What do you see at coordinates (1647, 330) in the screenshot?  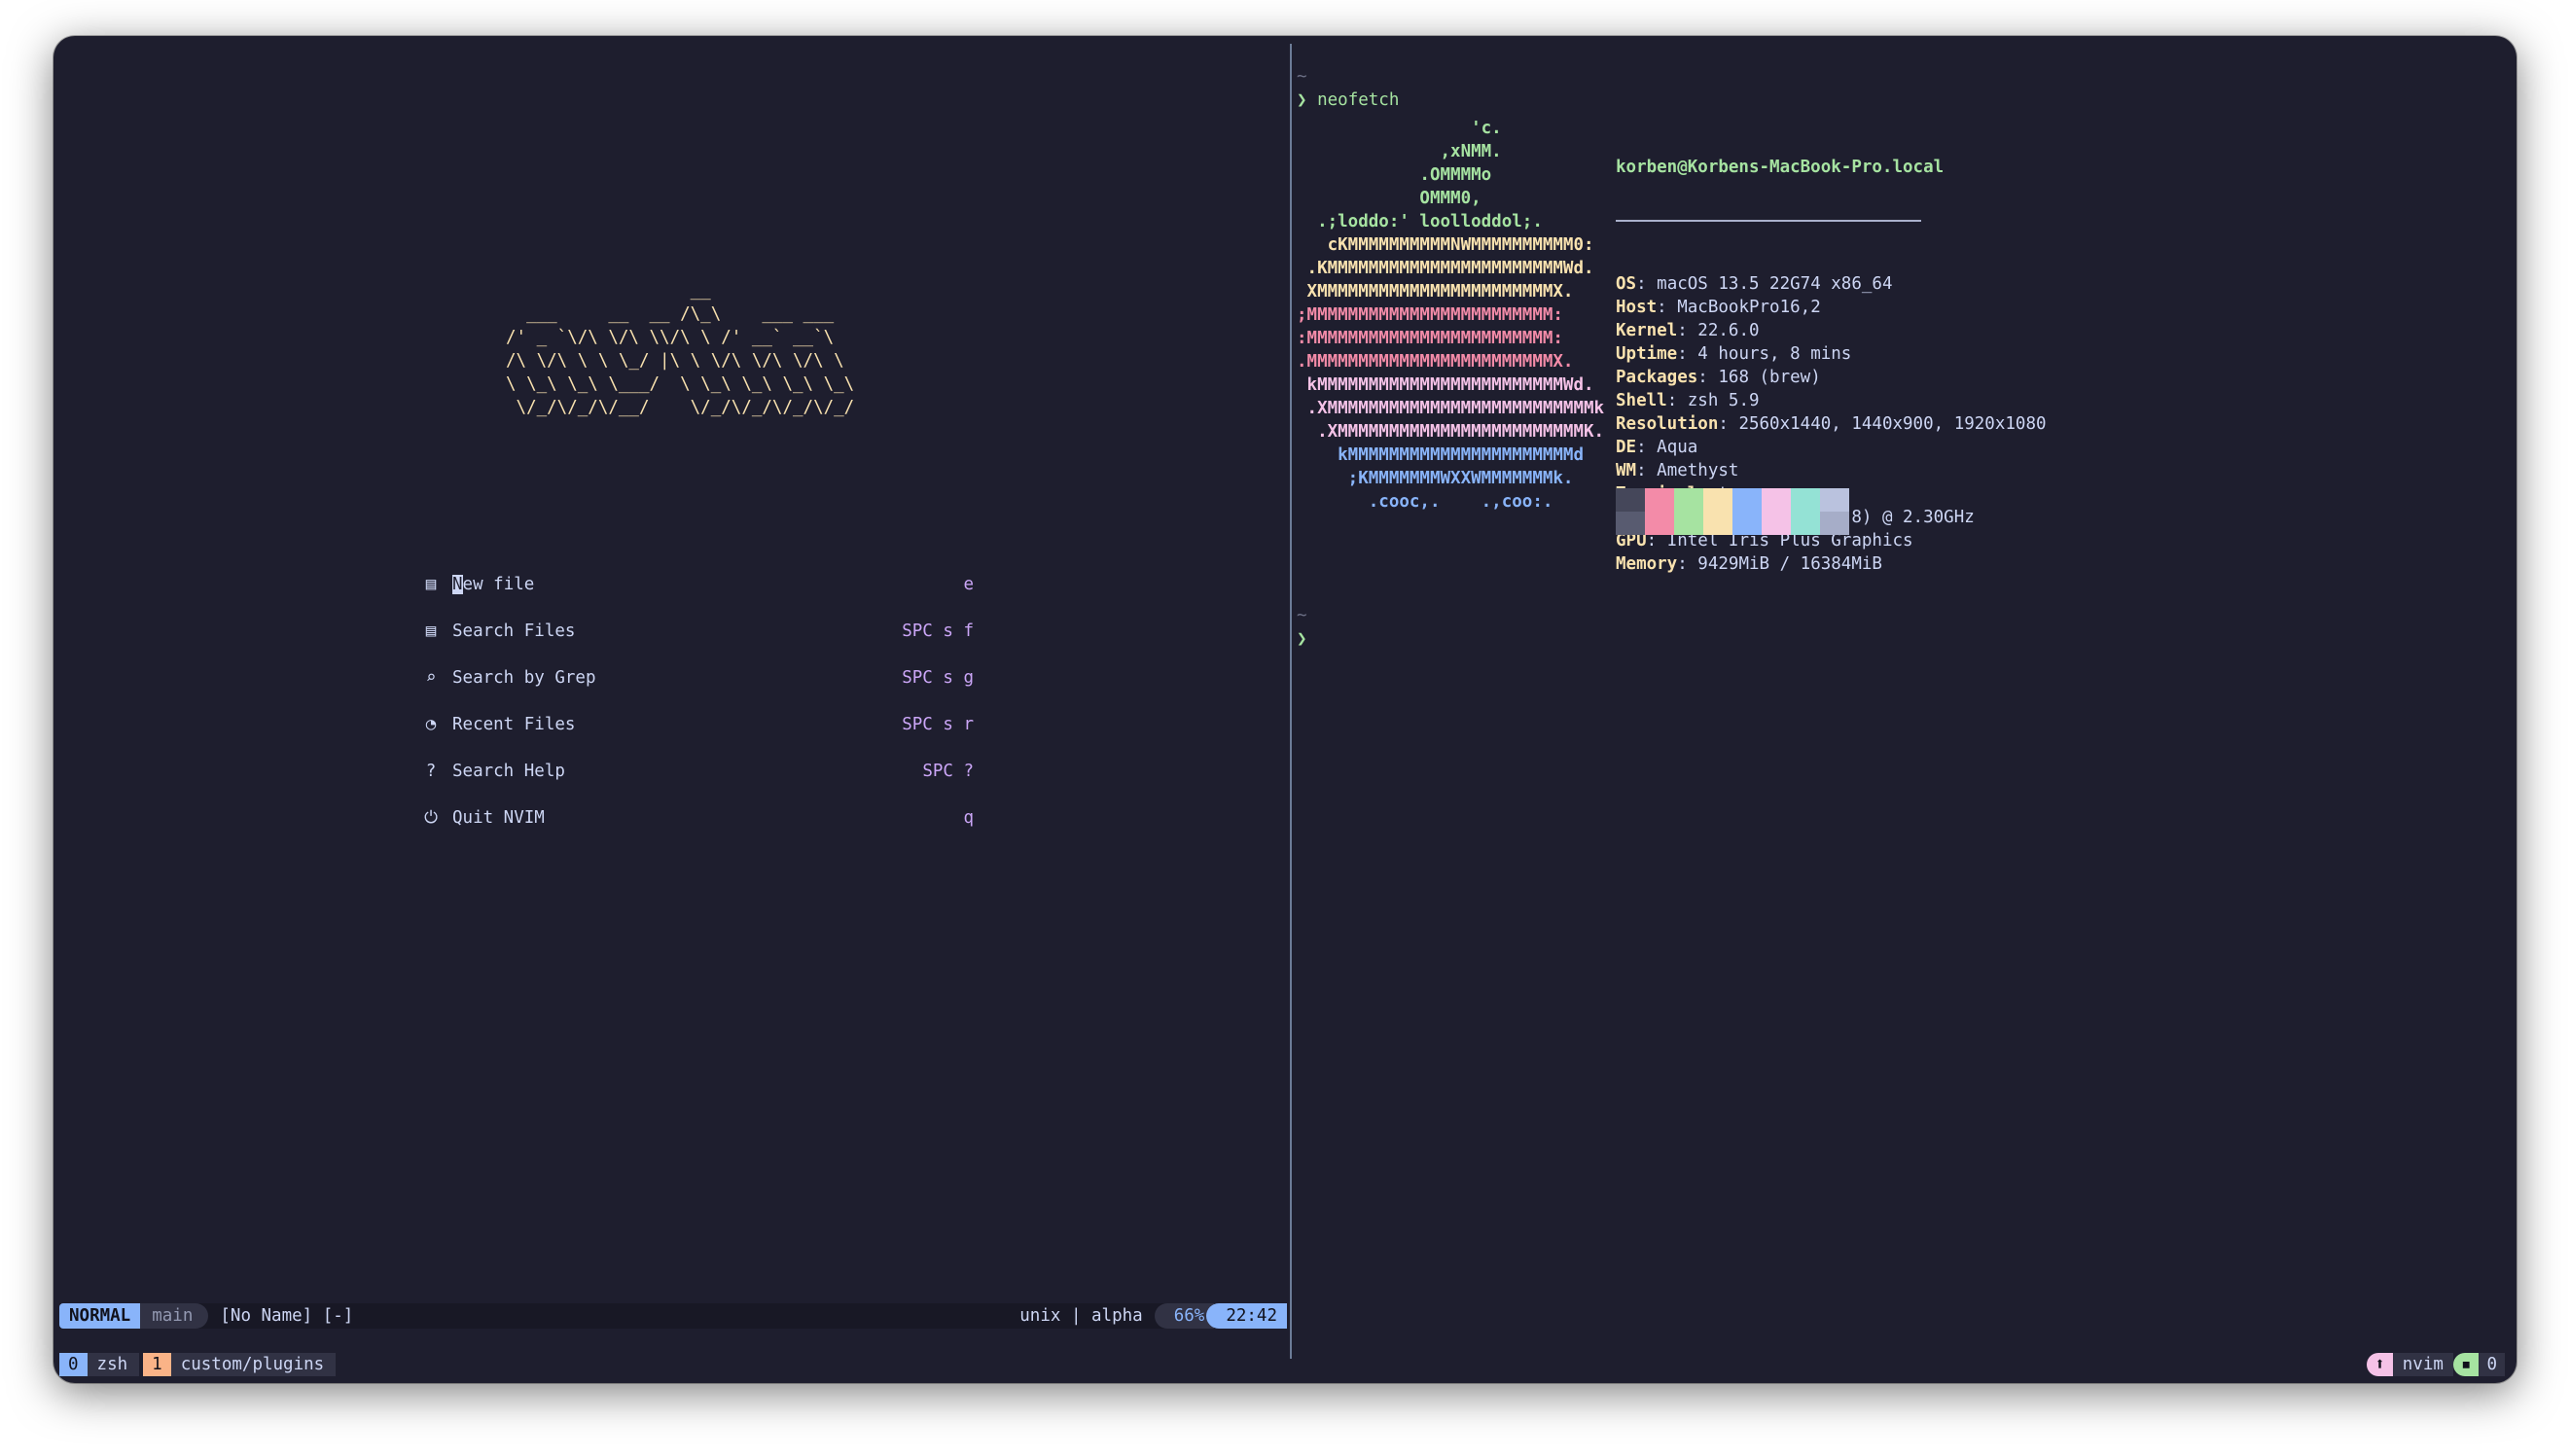 I see `info-key: Kernel` at bounding box center [1647, 330].